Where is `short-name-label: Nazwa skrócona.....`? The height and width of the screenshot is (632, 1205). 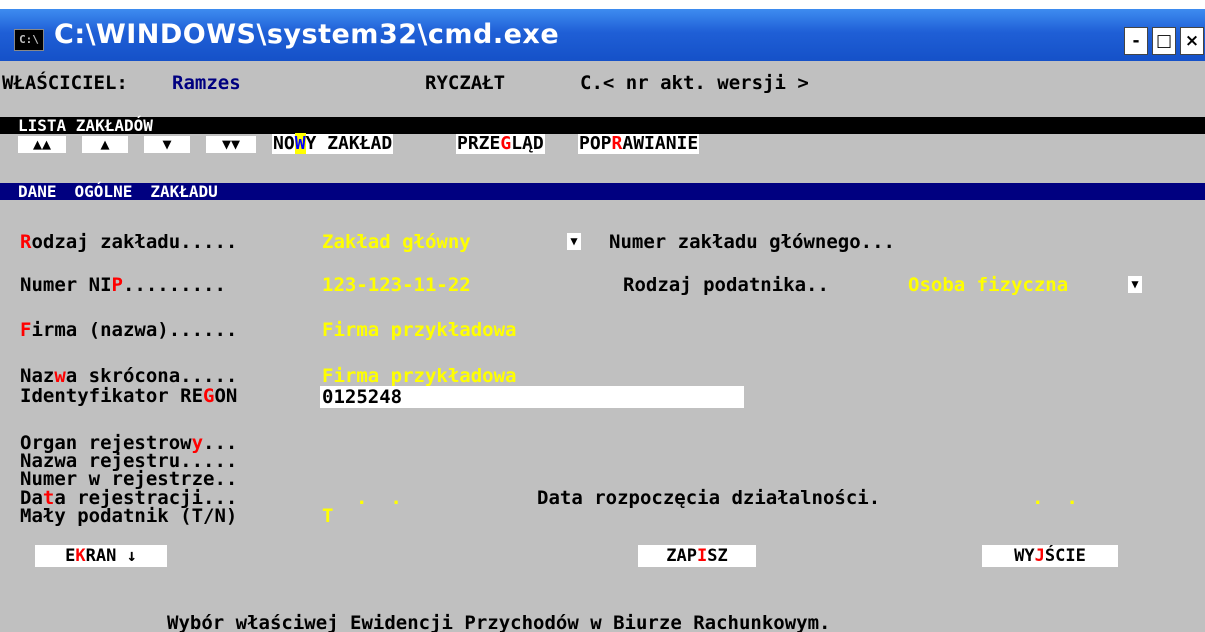 short-name-label: Nazwa skrócona..... is located at coordinates (129, 376).